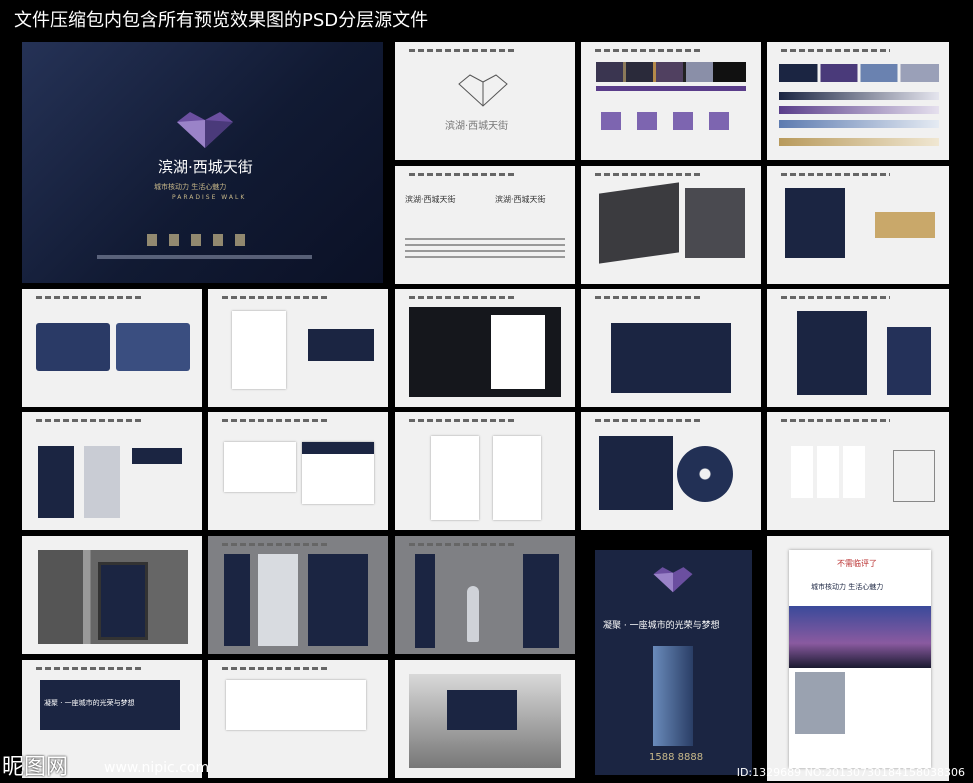  I want to click on poster-tile: 凝聚 · 一座城市的光荣与梦想 1588 8888, so click(673, 662).